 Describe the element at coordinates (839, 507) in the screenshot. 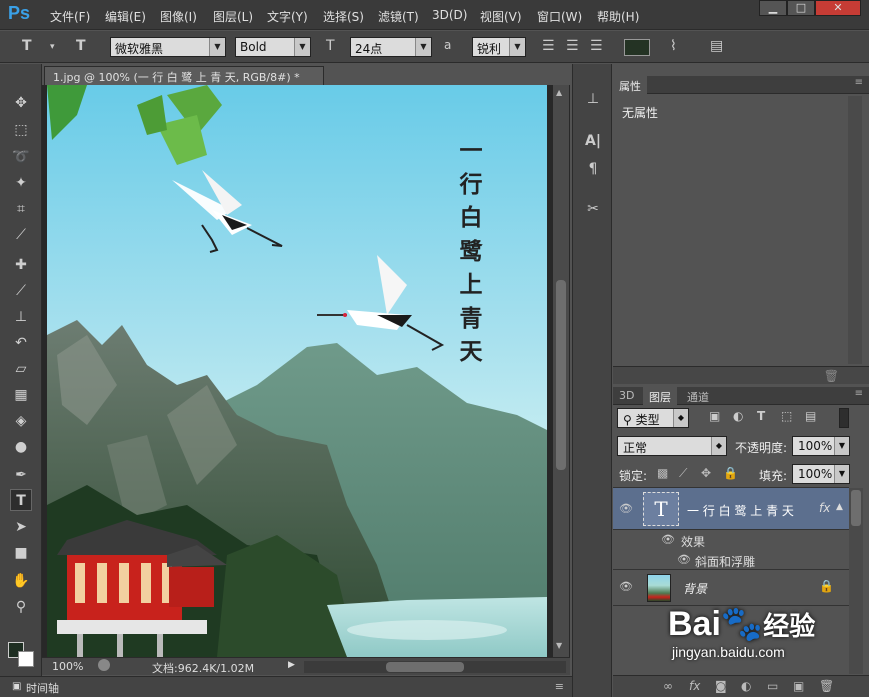

I see `expand-effects-icon: ▲` at that location.